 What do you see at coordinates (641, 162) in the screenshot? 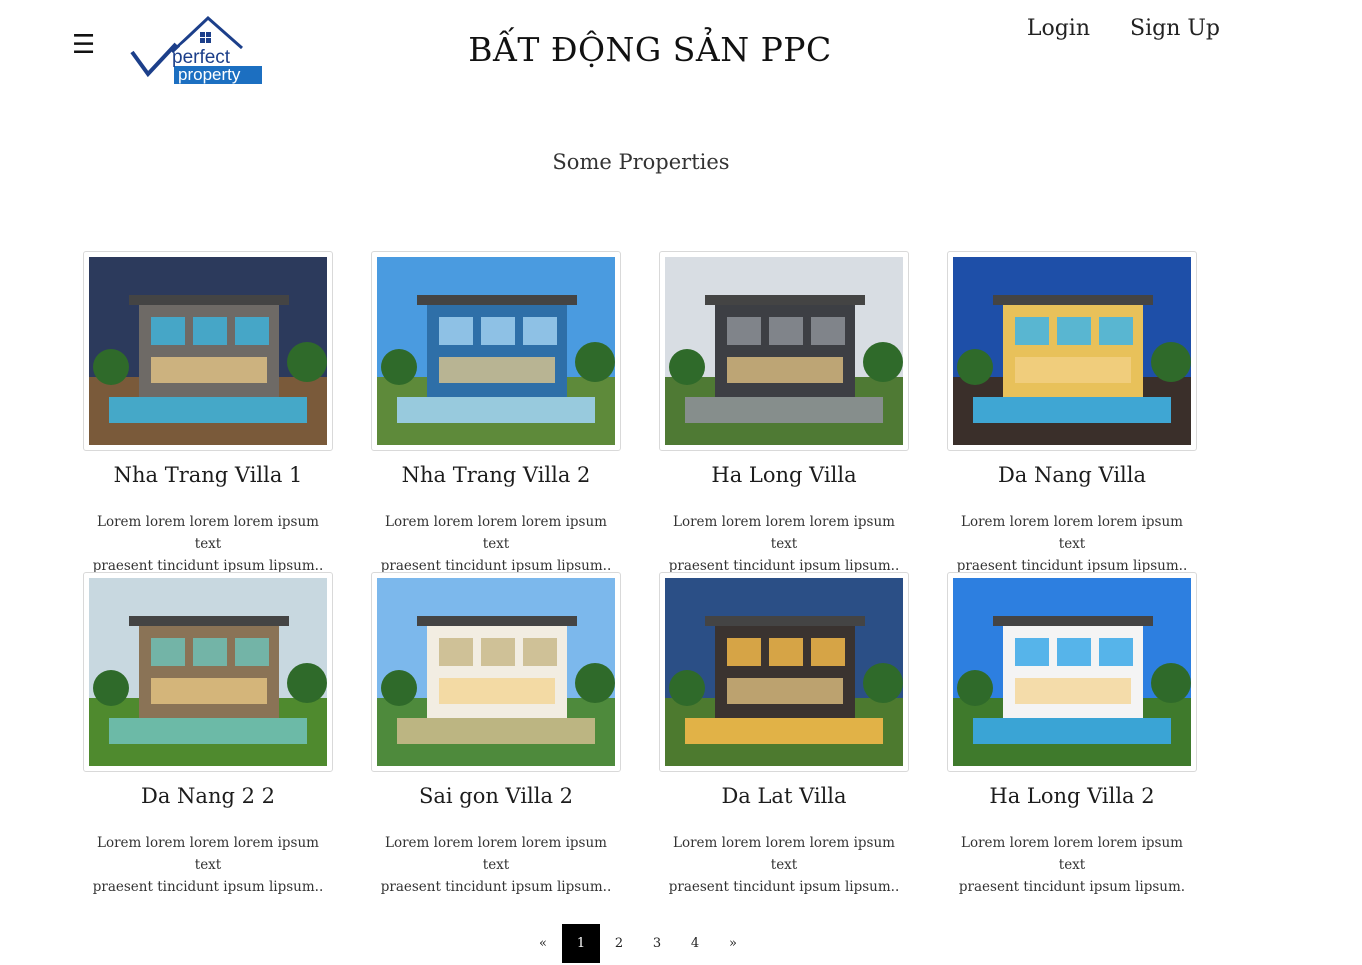
I see `section-title: Some Properties` at bounding box center [641, 162].